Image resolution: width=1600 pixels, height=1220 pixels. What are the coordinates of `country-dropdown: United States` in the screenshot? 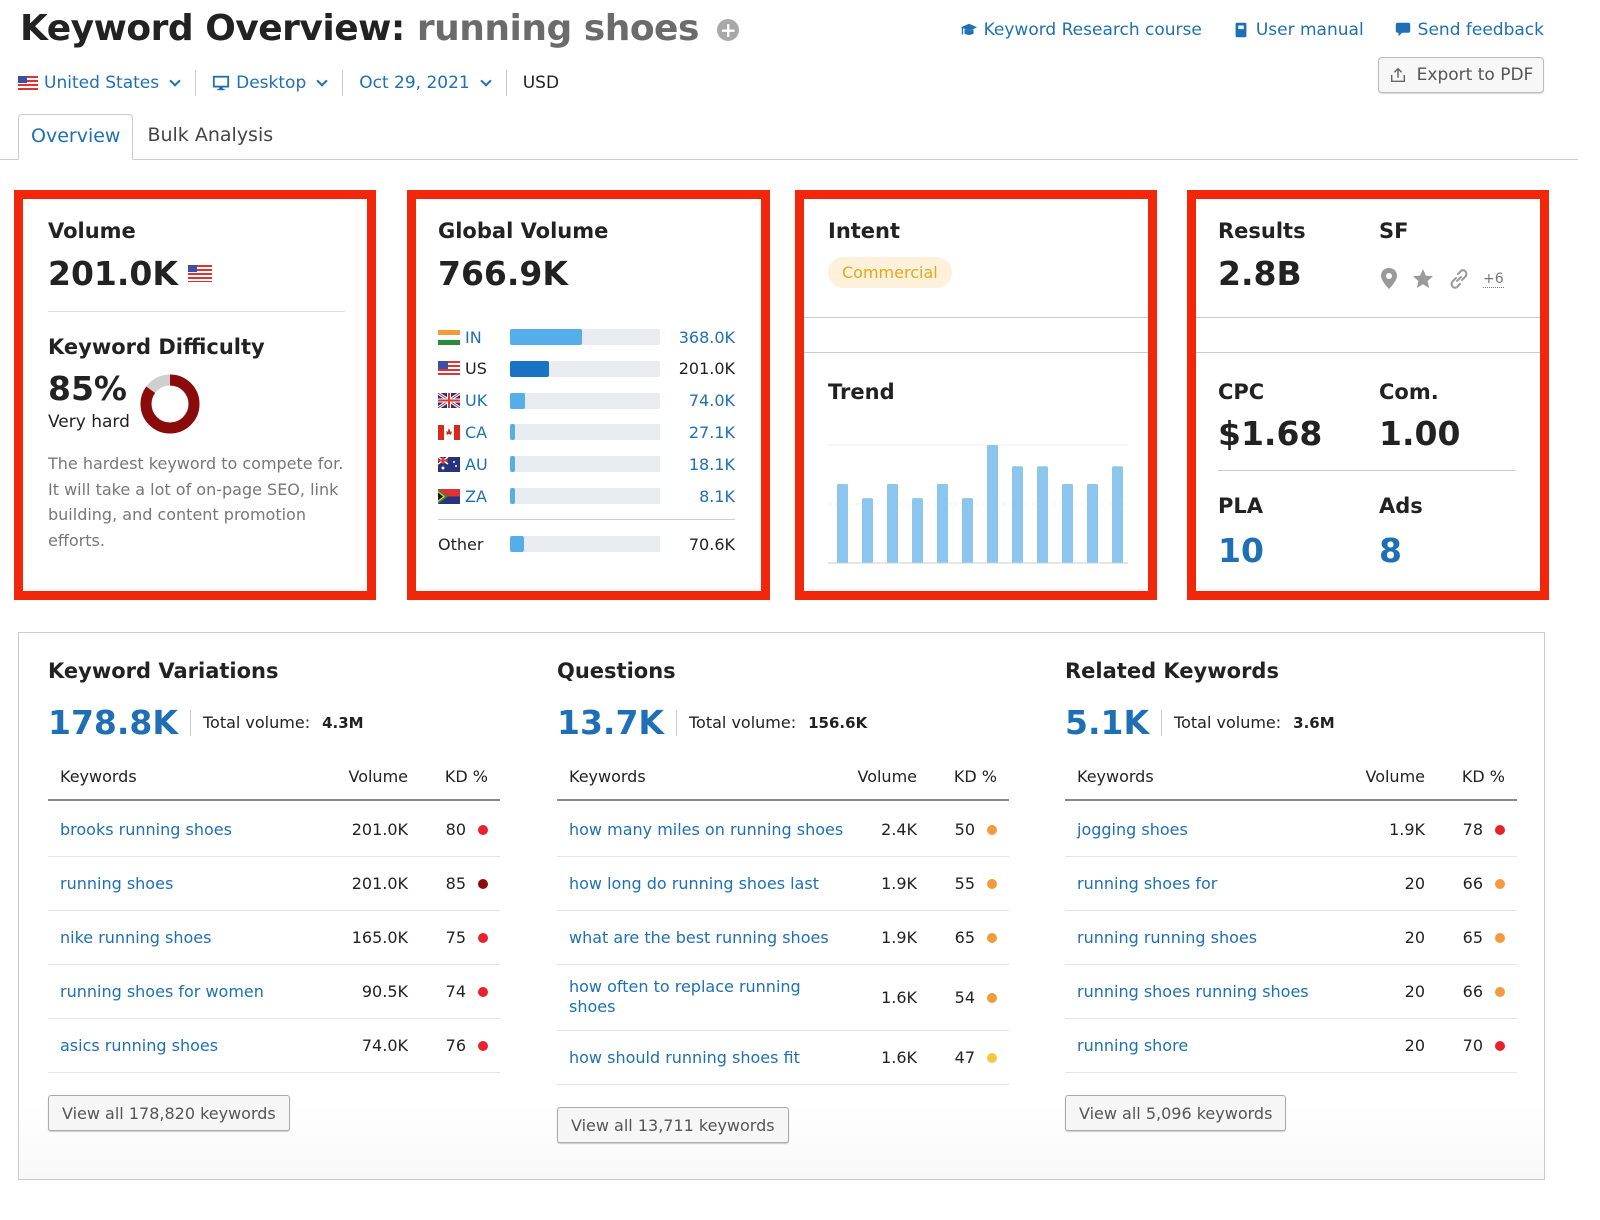 It's located at (106, 83).